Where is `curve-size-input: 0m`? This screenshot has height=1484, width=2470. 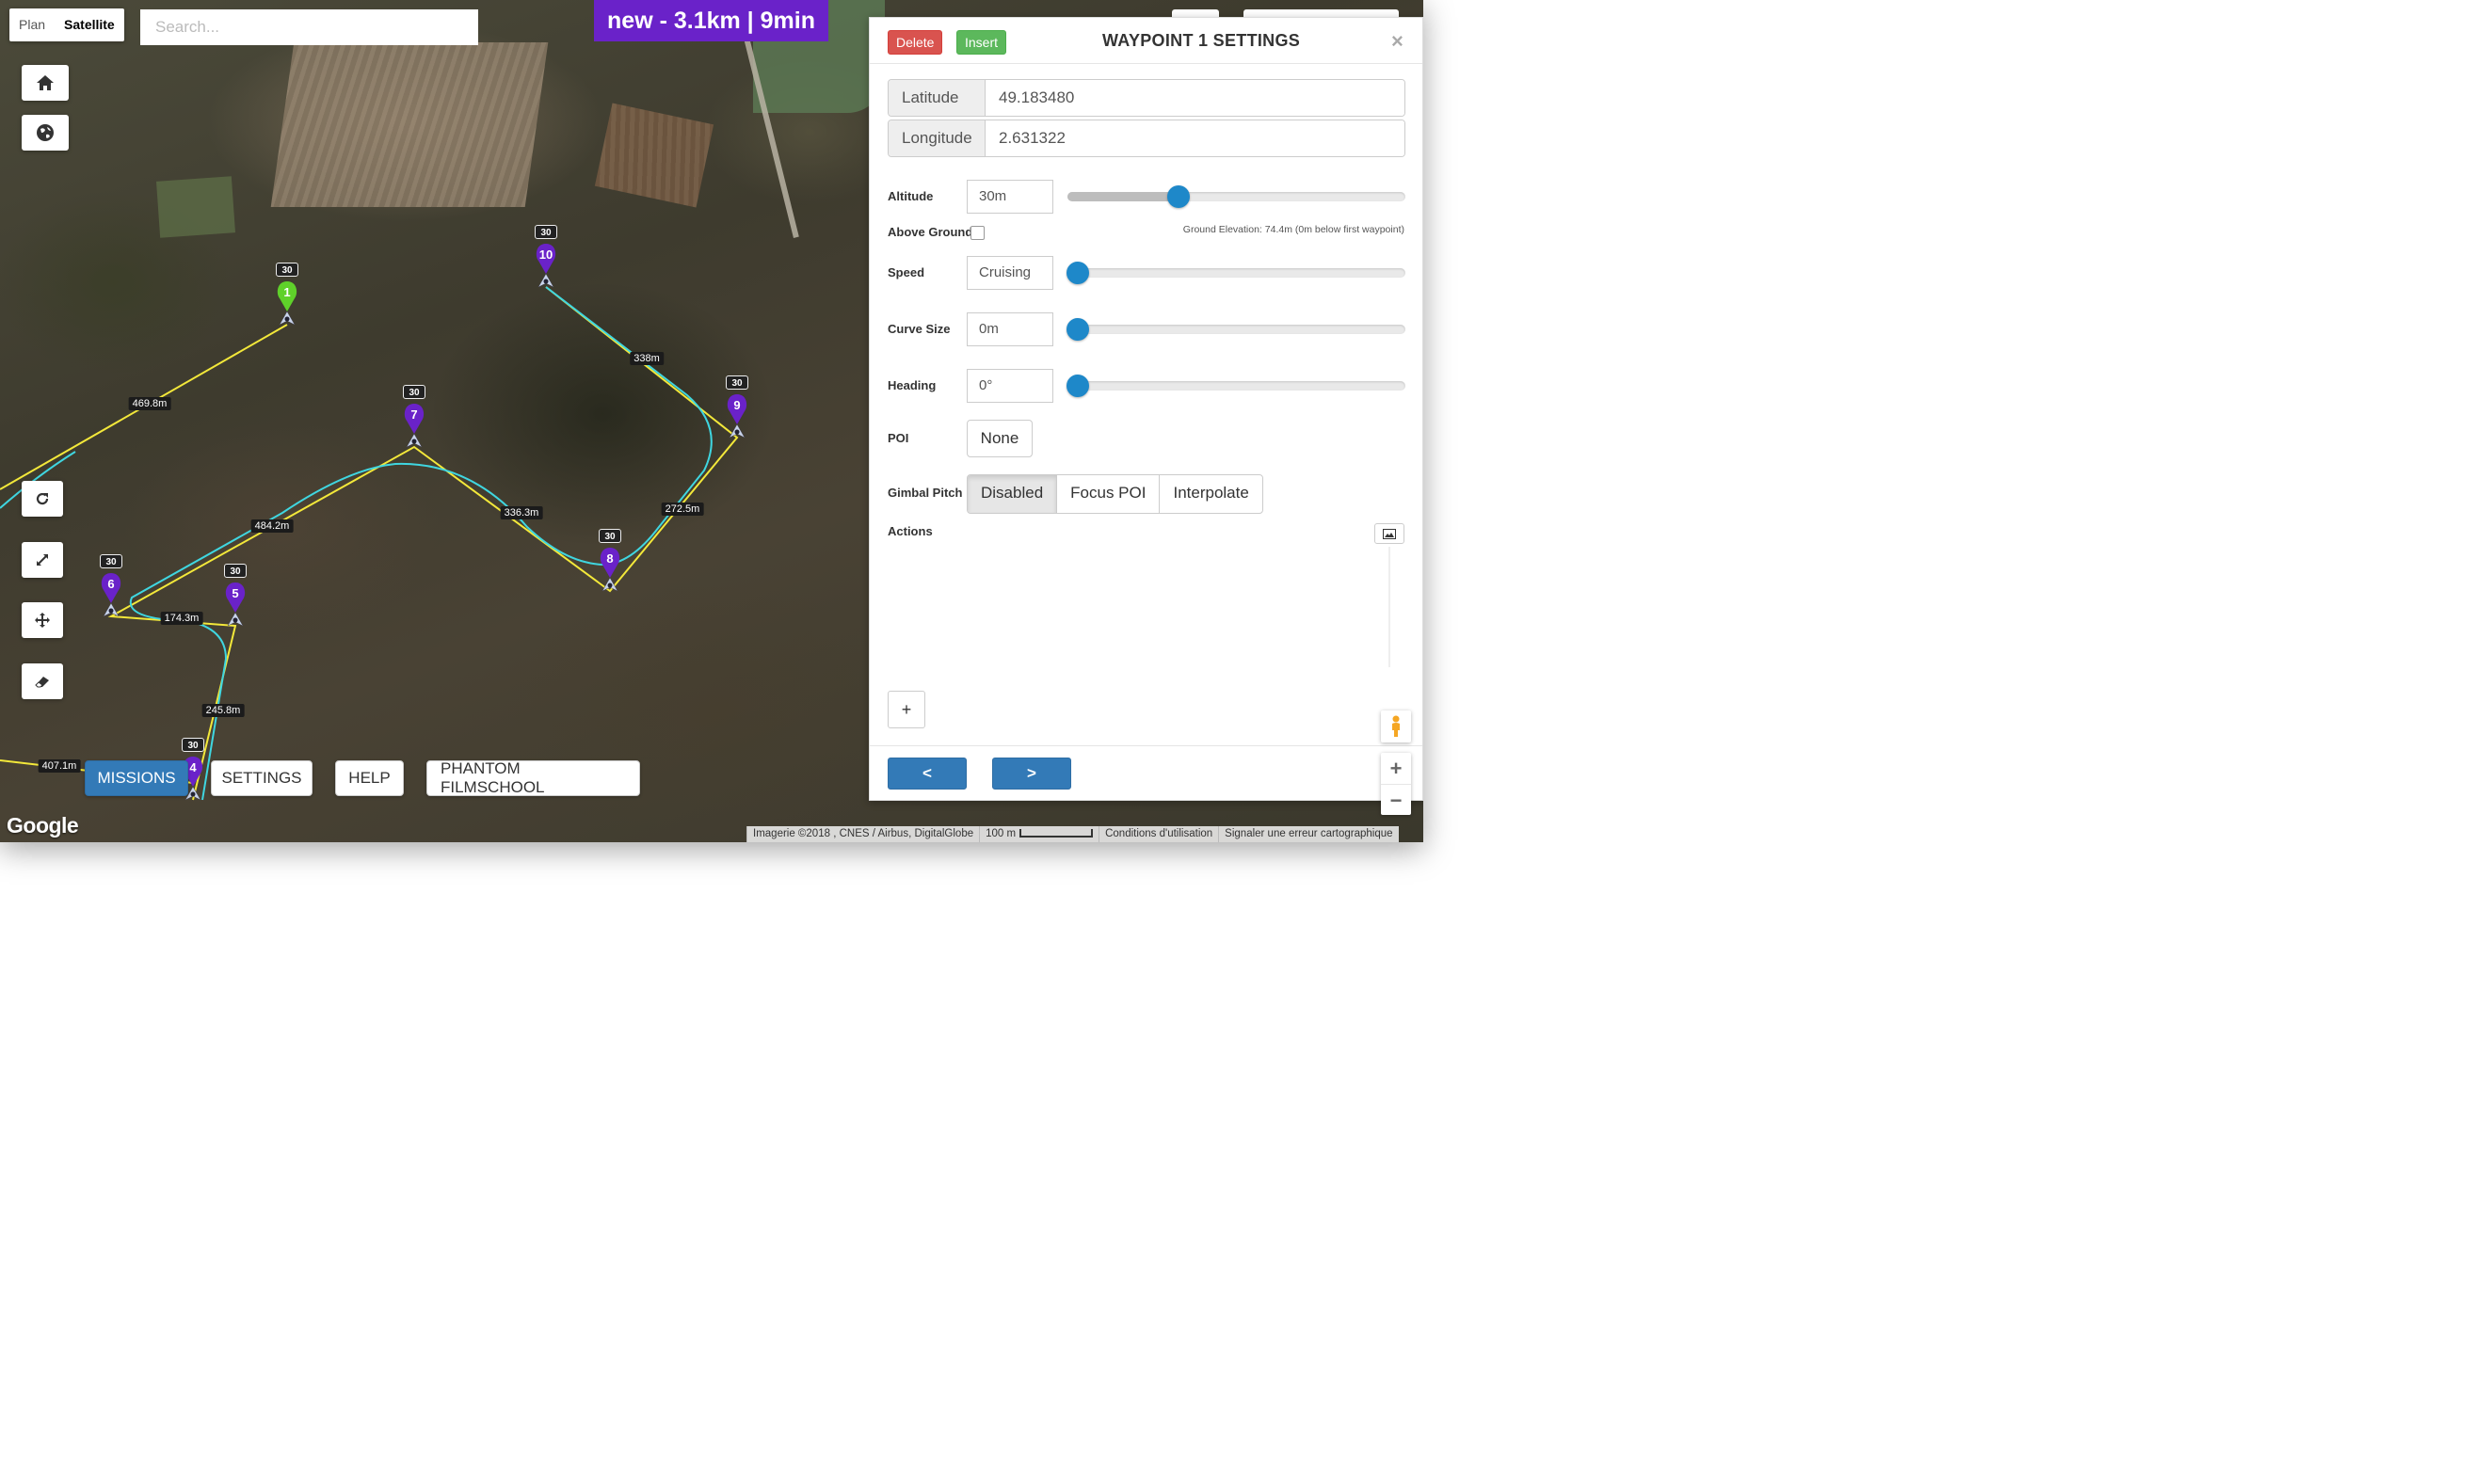 curve-size-input: 0m is located at coordinates (1010, 329).